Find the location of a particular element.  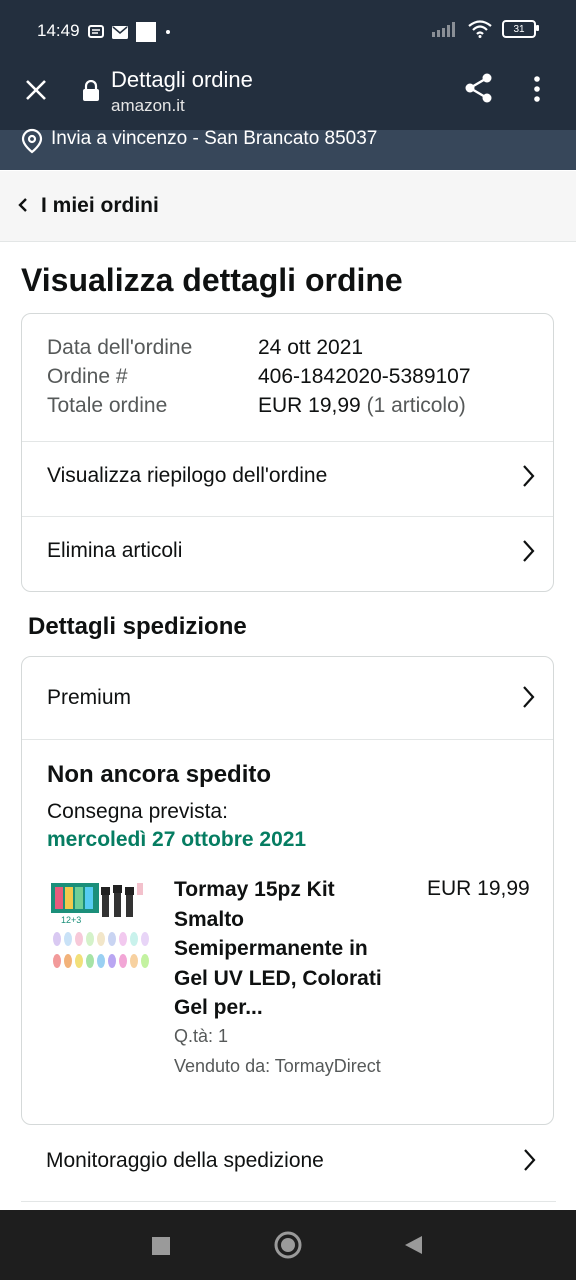

location-pin-icon is located at coordinates (32, 141).